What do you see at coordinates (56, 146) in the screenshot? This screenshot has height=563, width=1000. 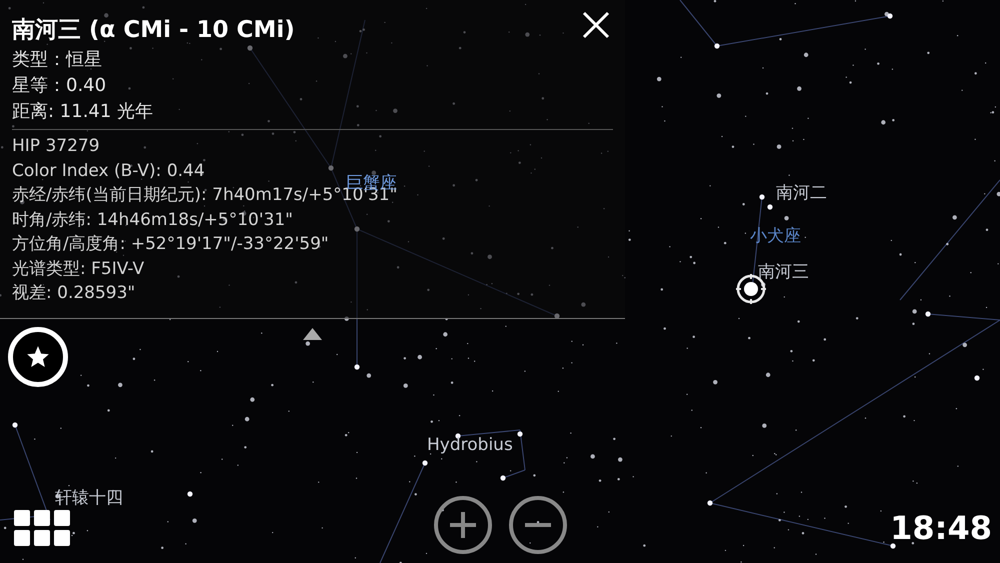 I see `info-line: HIP 37279` at bounding box center [56, 146].